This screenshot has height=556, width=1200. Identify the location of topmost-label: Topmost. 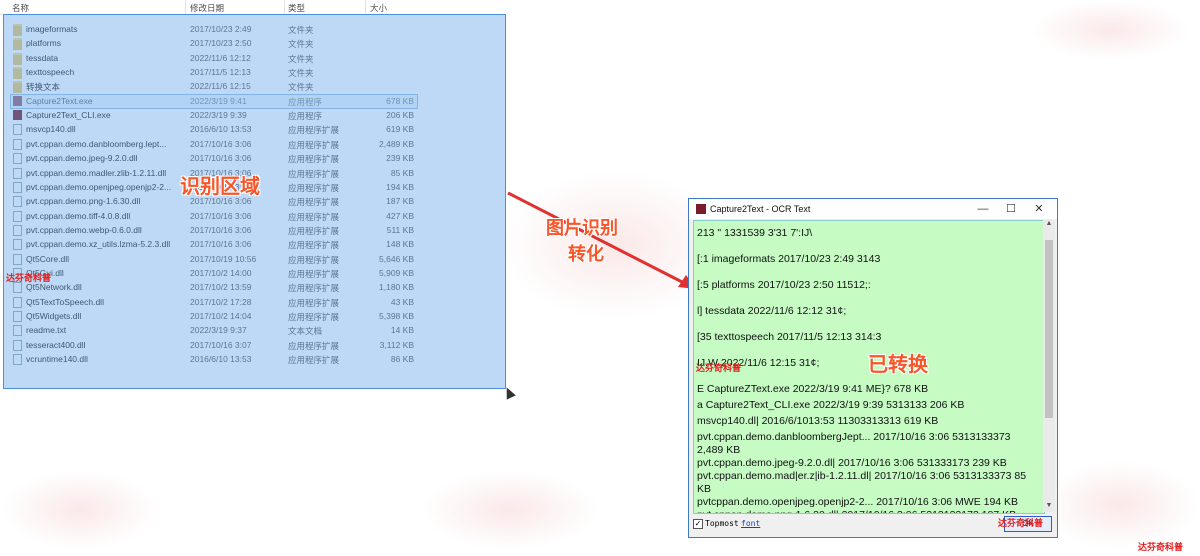
(722, 523).